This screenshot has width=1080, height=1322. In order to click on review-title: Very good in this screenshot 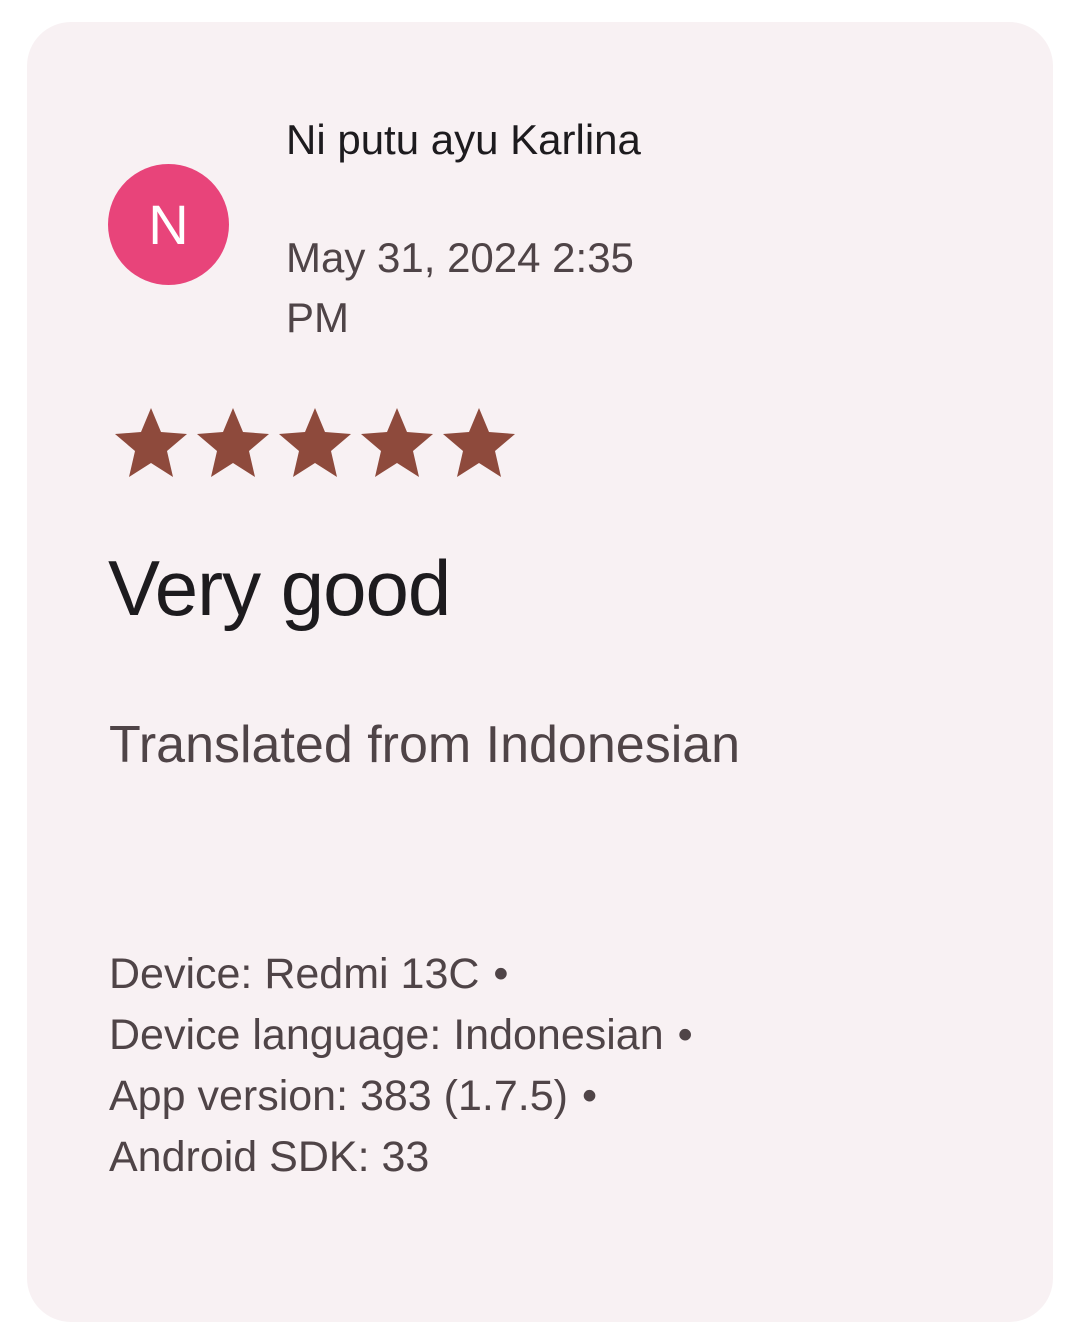, I will do `click(279, 588)`.